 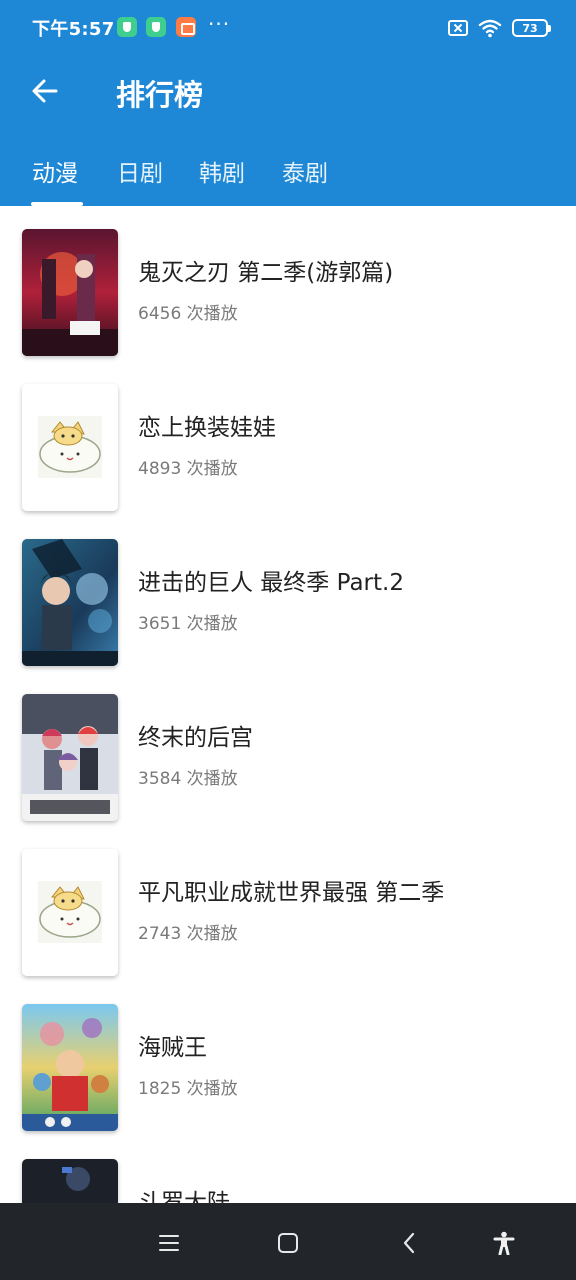 What do you see at coordinates (188, 624) in the screenshot?
I see `item-play-count: 3651 次播放` at bounding box center [188, 624].